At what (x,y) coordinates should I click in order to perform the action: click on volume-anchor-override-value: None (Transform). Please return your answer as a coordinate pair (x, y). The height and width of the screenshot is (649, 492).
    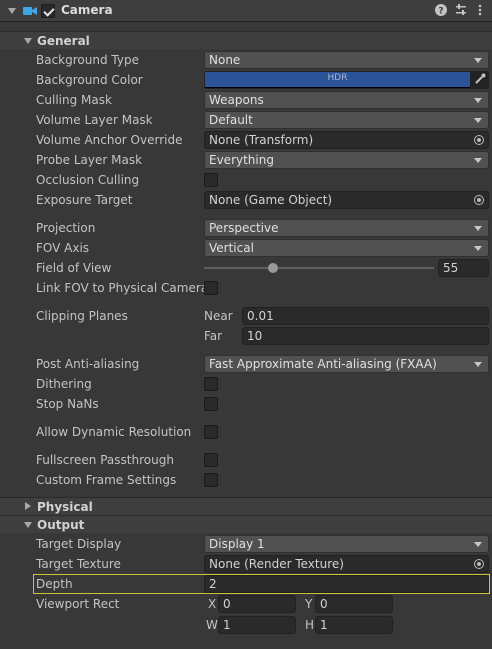
    Looking at the image, I should click on (261, 140).